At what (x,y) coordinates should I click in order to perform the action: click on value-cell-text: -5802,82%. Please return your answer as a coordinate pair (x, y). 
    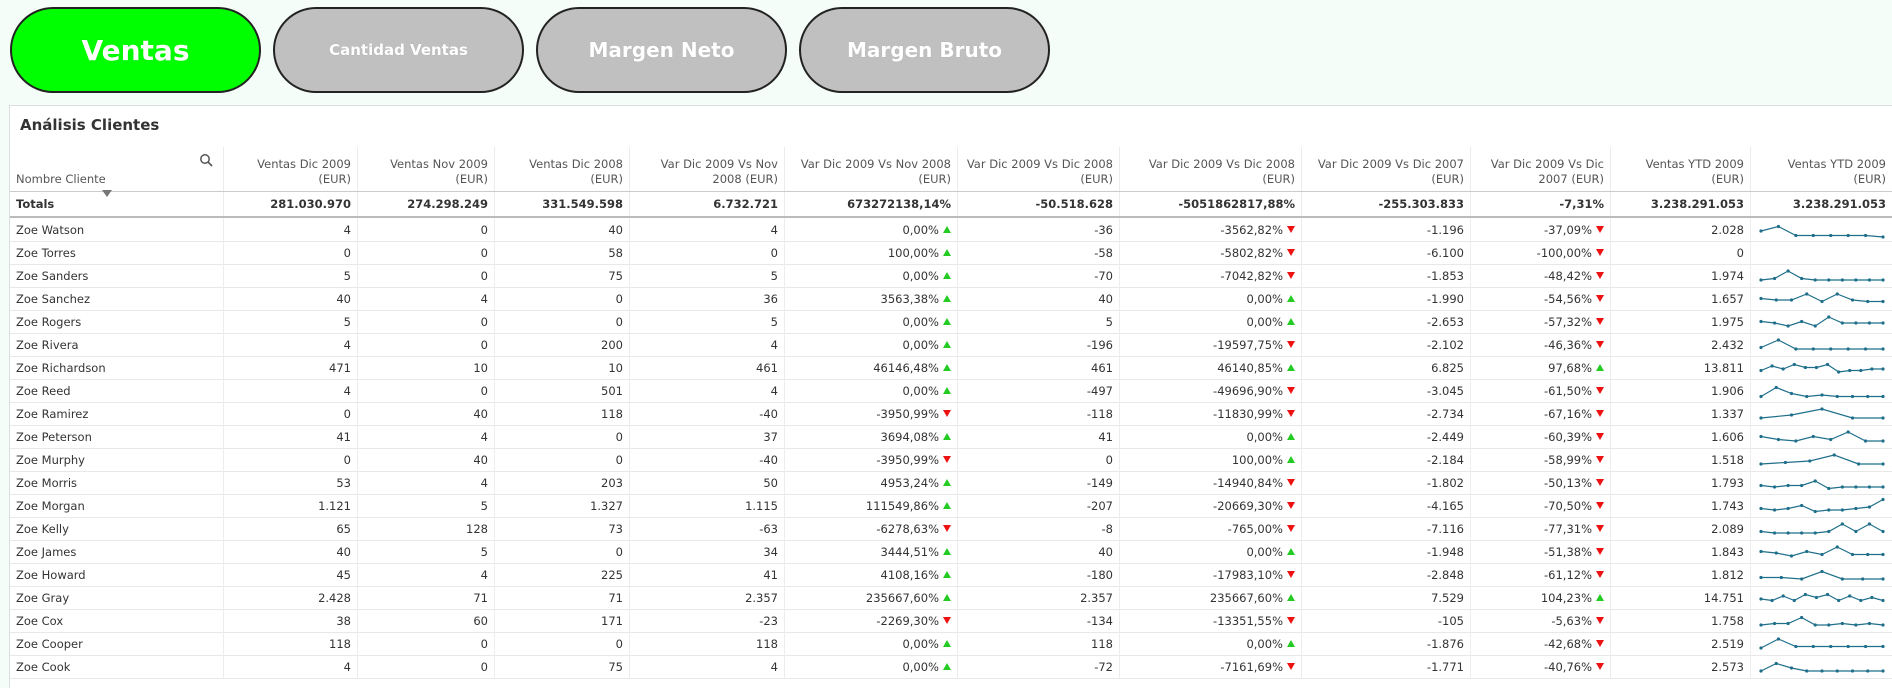
    Looking at the image, I should click on (1251, 252).